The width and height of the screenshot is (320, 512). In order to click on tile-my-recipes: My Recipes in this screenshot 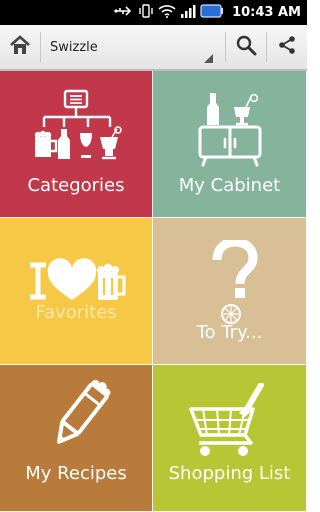, I will do `click(76, 438)`.